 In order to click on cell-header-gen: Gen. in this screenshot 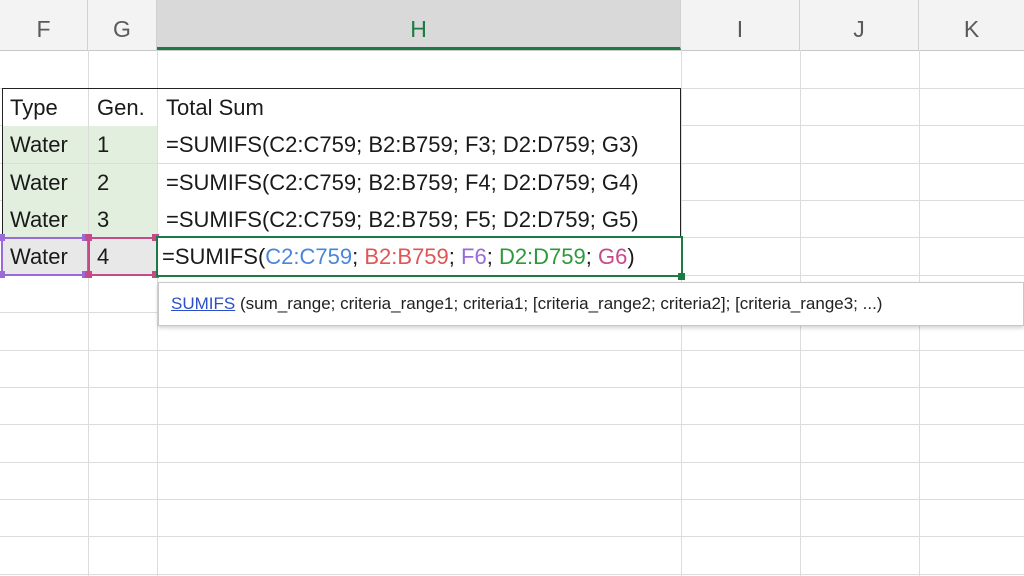, I will do `click(123, 107)`.